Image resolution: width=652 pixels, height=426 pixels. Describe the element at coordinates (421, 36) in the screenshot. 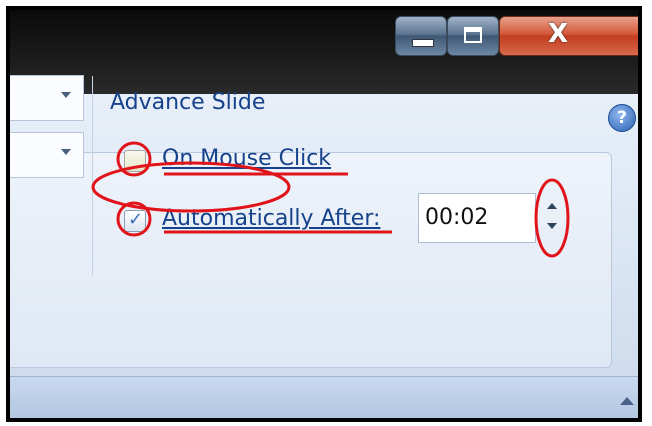

I see `minimize-button` at that location.